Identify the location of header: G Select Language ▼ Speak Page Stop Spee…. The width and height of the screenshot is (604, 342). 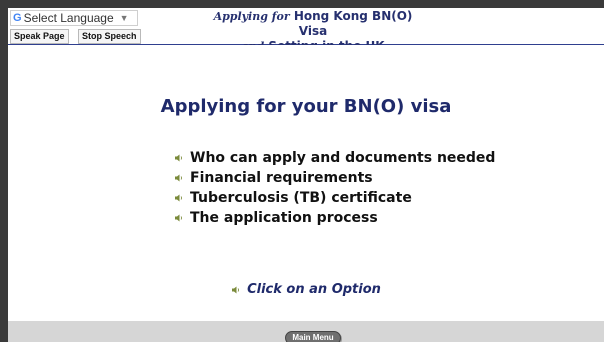
(306, 30).